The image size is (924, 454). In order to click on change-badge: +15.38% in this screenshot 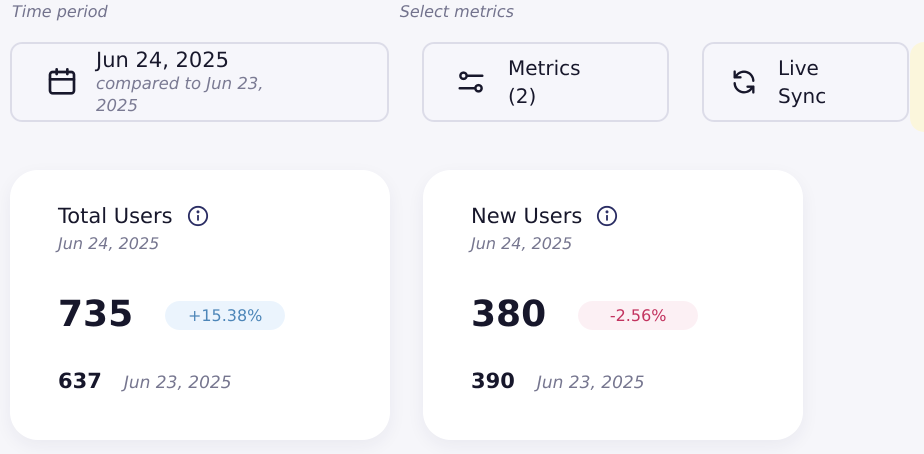, I will do `click(225, 315)`.